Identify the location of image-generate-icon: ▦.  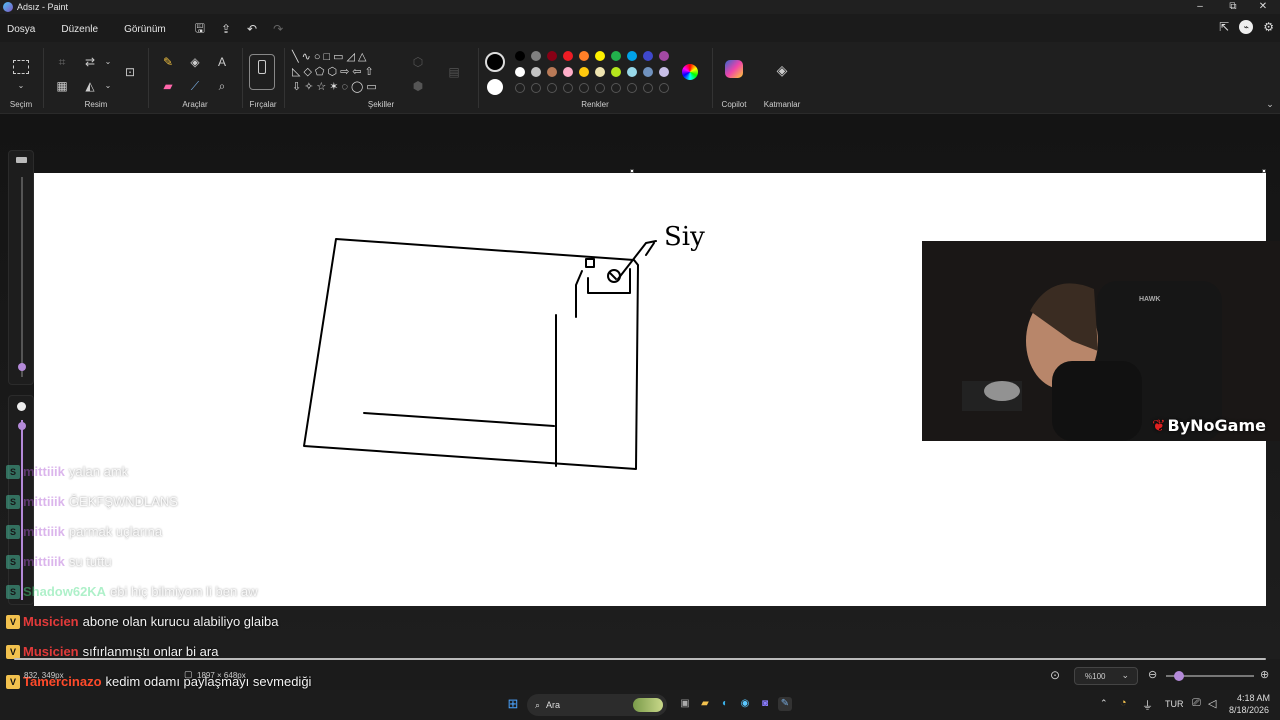
(62, 86).